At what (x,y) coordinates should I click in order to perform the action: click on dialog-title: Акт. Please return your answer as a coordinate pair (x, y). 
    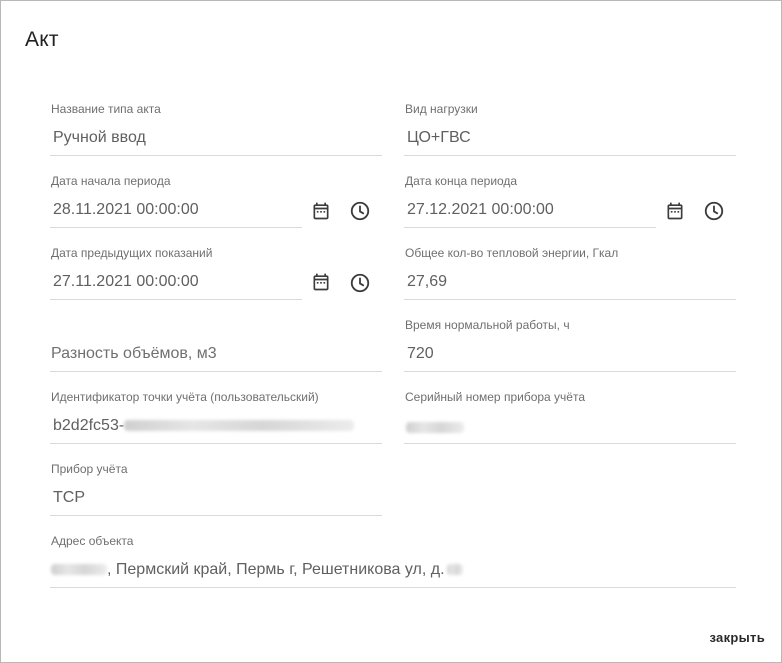
    Looking at the image, I should click on (42, 39).